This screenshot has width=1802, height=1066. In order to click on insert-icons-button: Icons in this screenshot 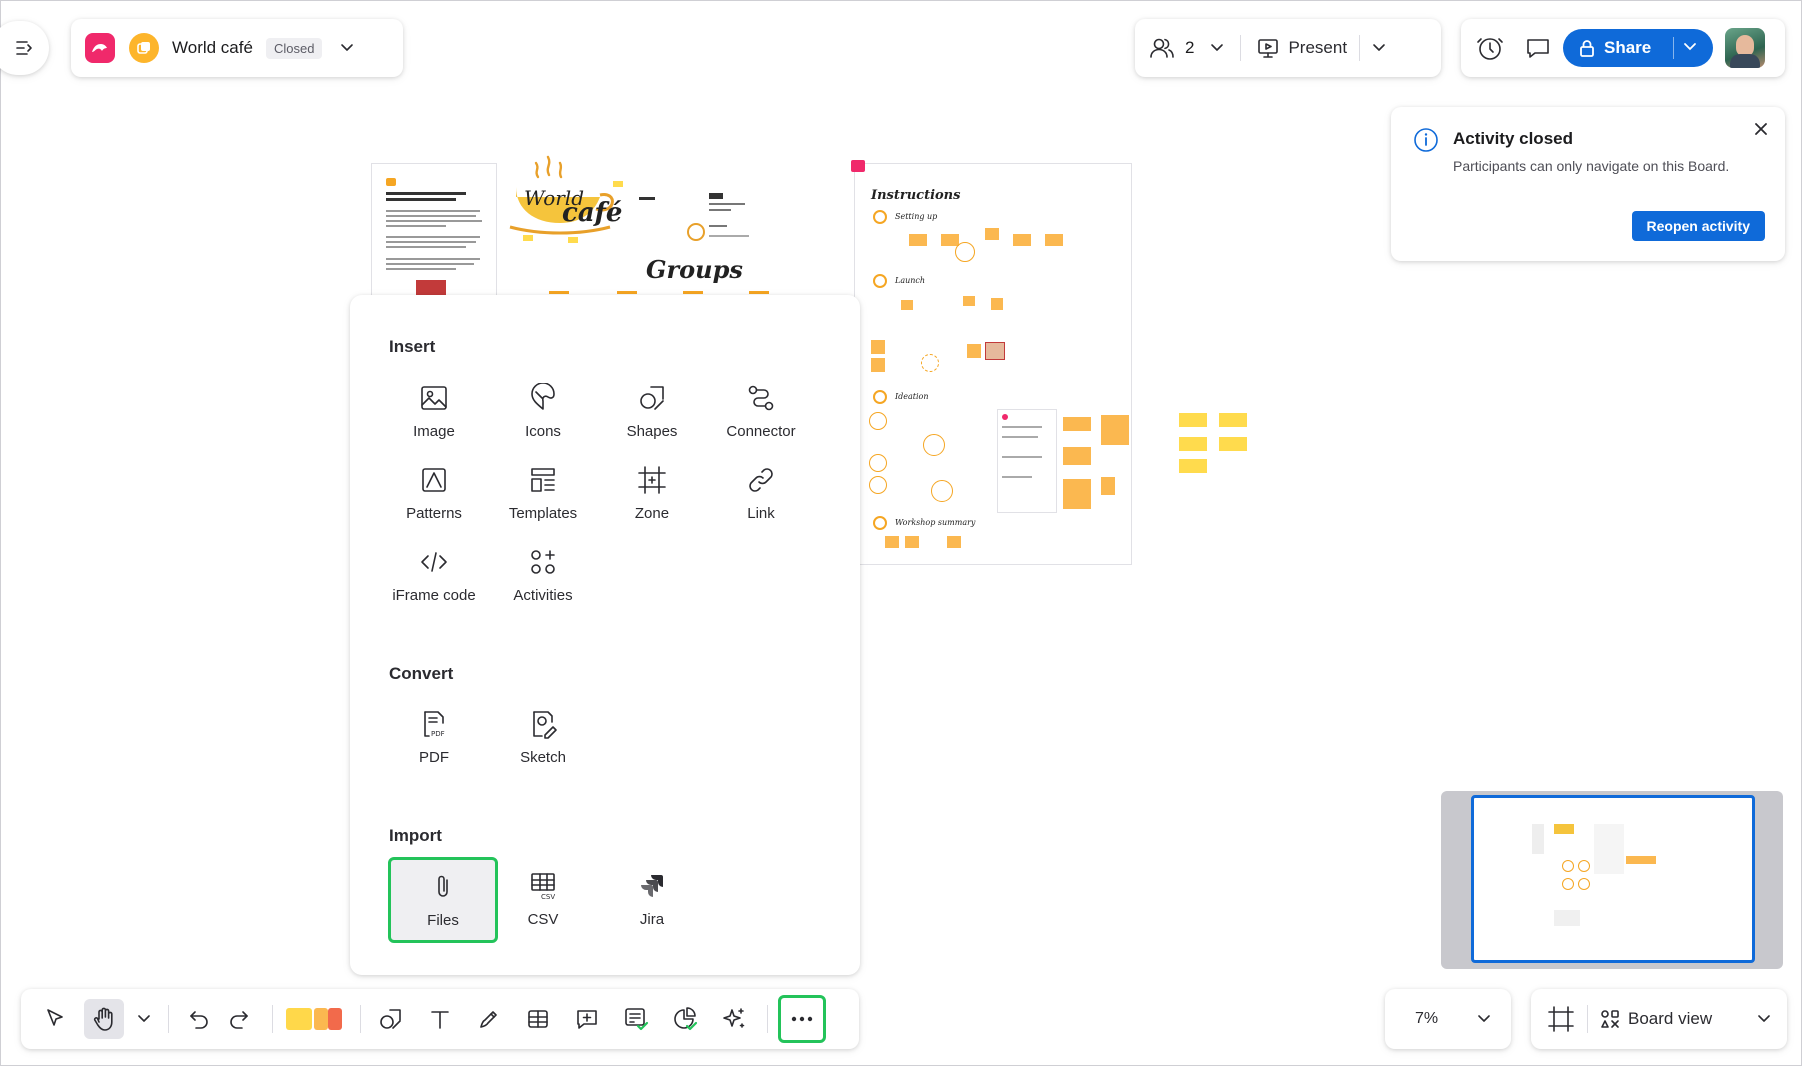, I will do `click(543, 416)`.